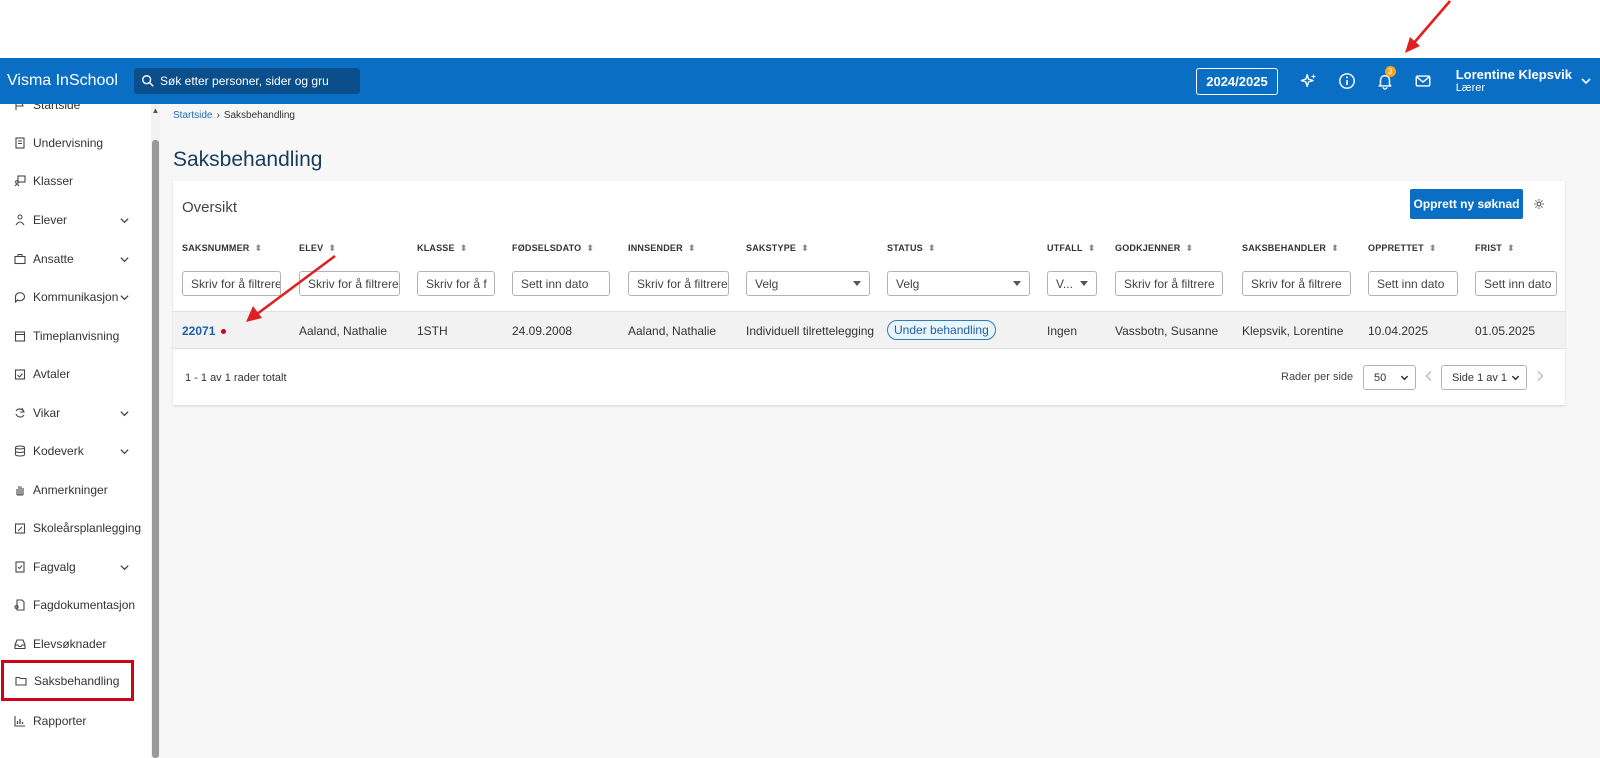  I want to click on scroll-up-icon: ▲, so click(155, 110).